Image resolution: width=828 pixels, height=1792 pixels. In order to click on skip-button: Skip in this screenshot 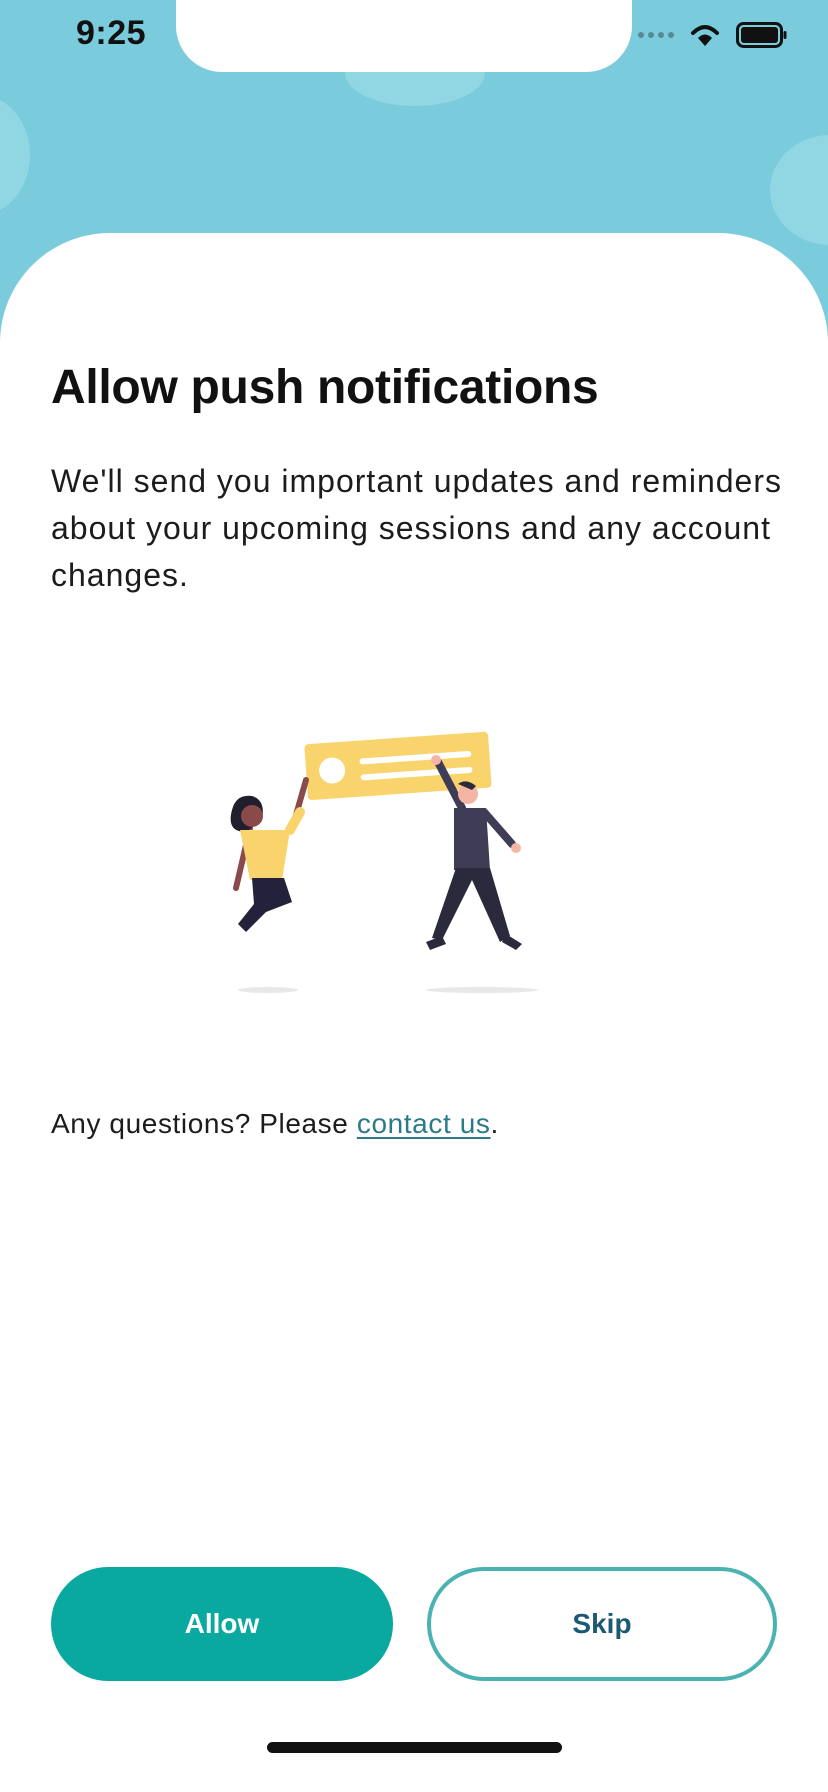, I will do `click(602, 1624)`.